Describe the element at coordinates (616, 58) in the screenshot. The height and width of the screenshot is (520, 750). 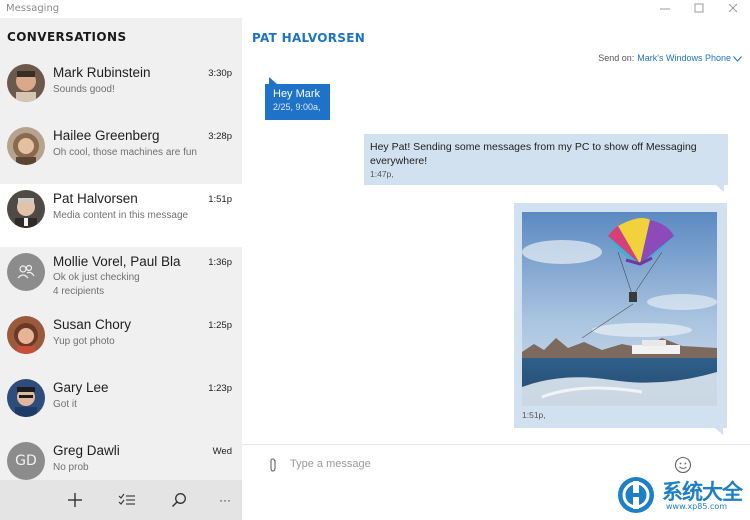
I see `send-on-label: Send on:` at that location.